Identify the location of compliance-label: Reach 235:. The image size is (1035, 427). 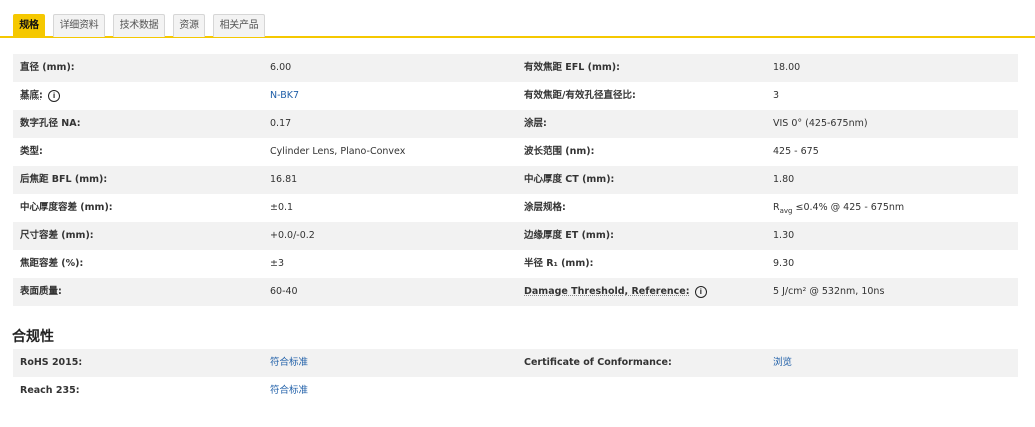
(50, 390).